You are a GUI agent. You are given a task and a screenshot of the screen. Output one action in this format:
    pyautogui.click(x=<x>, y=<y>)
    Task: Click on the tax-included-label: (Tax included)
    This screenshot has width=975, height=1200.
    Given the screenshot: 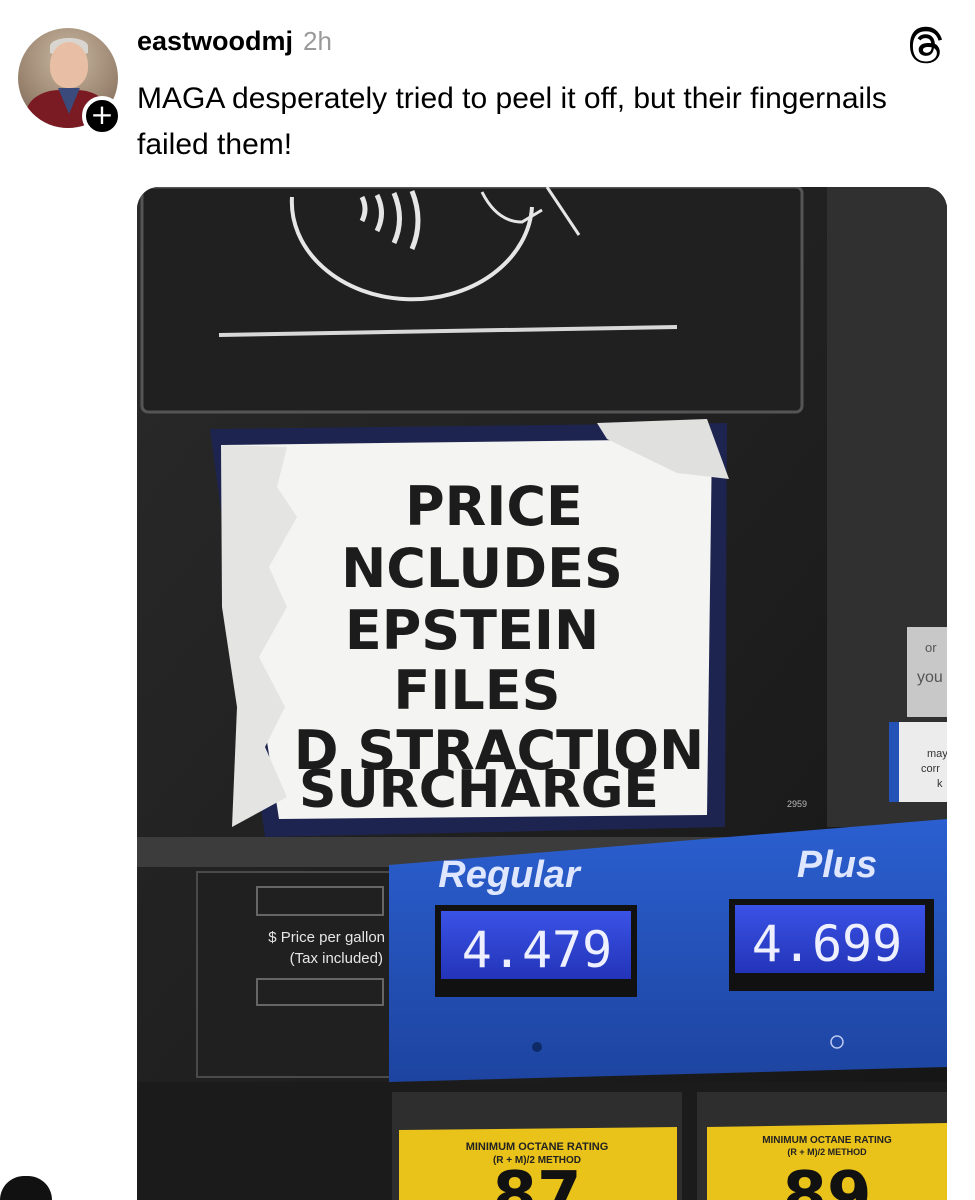 What is the action you would take?
    pyautogui.click(x=336, y=958)
    